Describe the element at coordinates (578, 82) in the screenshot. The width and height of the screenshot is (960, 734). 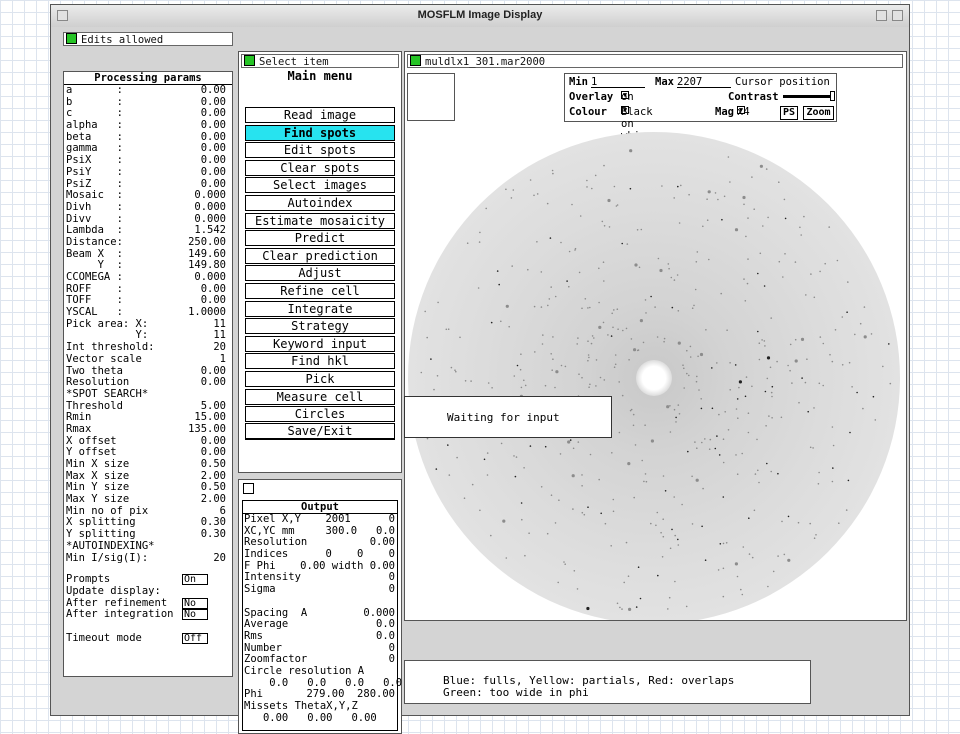
I see `min-label: Min` at that location.